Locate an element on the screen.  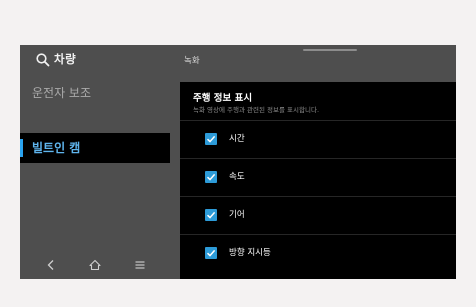
option-label: 방향 지시등 is located at coordinates (250, 253).